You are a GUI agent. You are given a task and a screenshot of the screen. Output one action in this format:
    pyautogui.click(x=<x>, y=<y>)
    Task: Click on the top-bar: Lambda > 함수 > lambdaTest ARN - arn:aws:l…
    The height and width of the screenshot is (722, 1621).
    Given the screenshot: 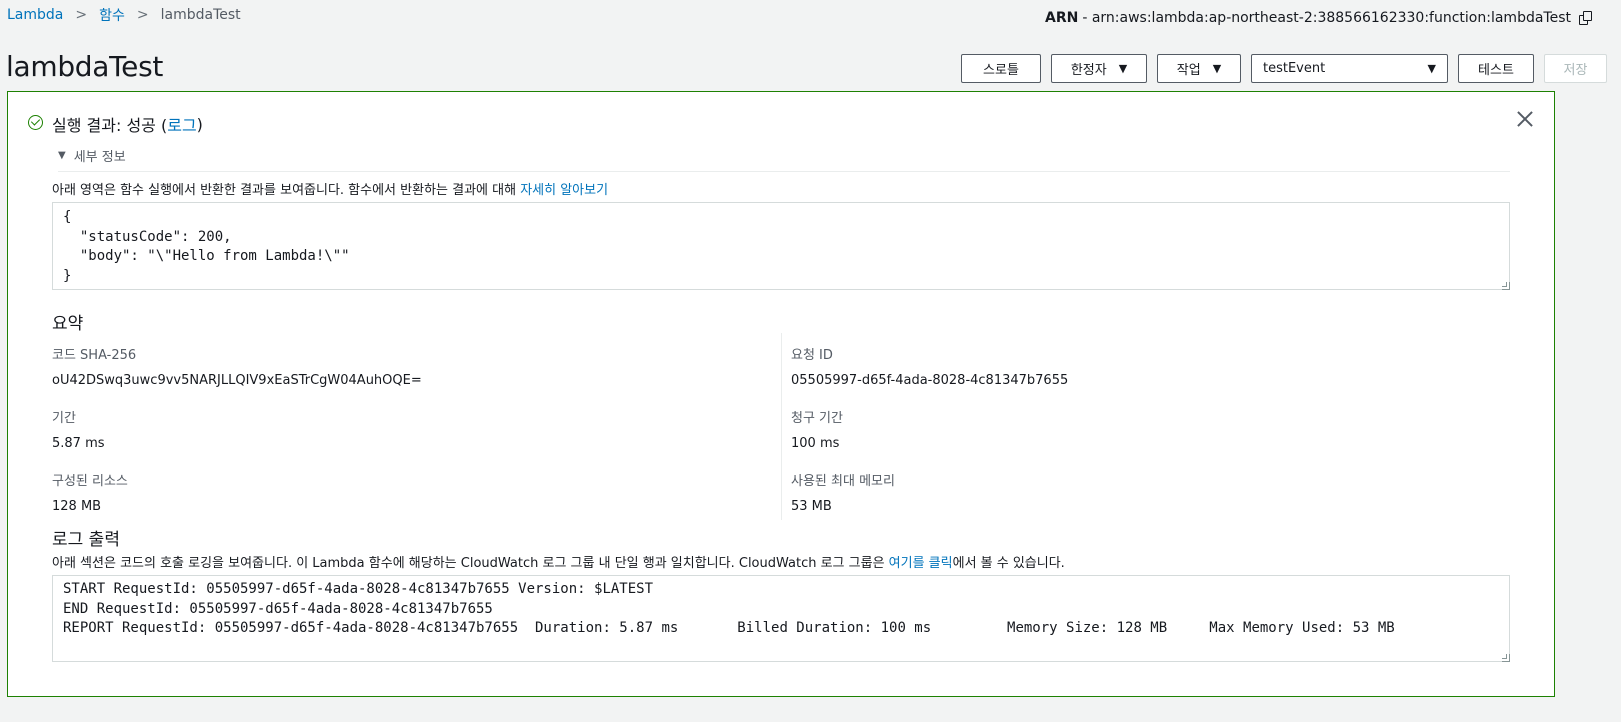 What is the action you would take?
    pyautogui.click(x=810, y=17)
    